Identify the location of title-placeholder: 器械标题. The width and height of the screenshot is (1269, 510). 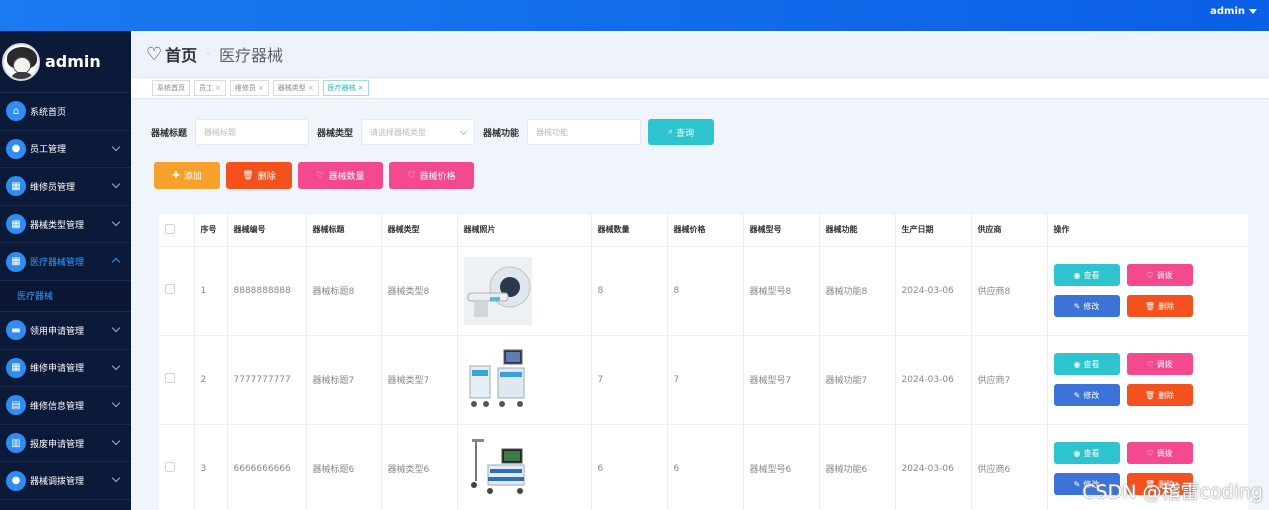
(220, 132).